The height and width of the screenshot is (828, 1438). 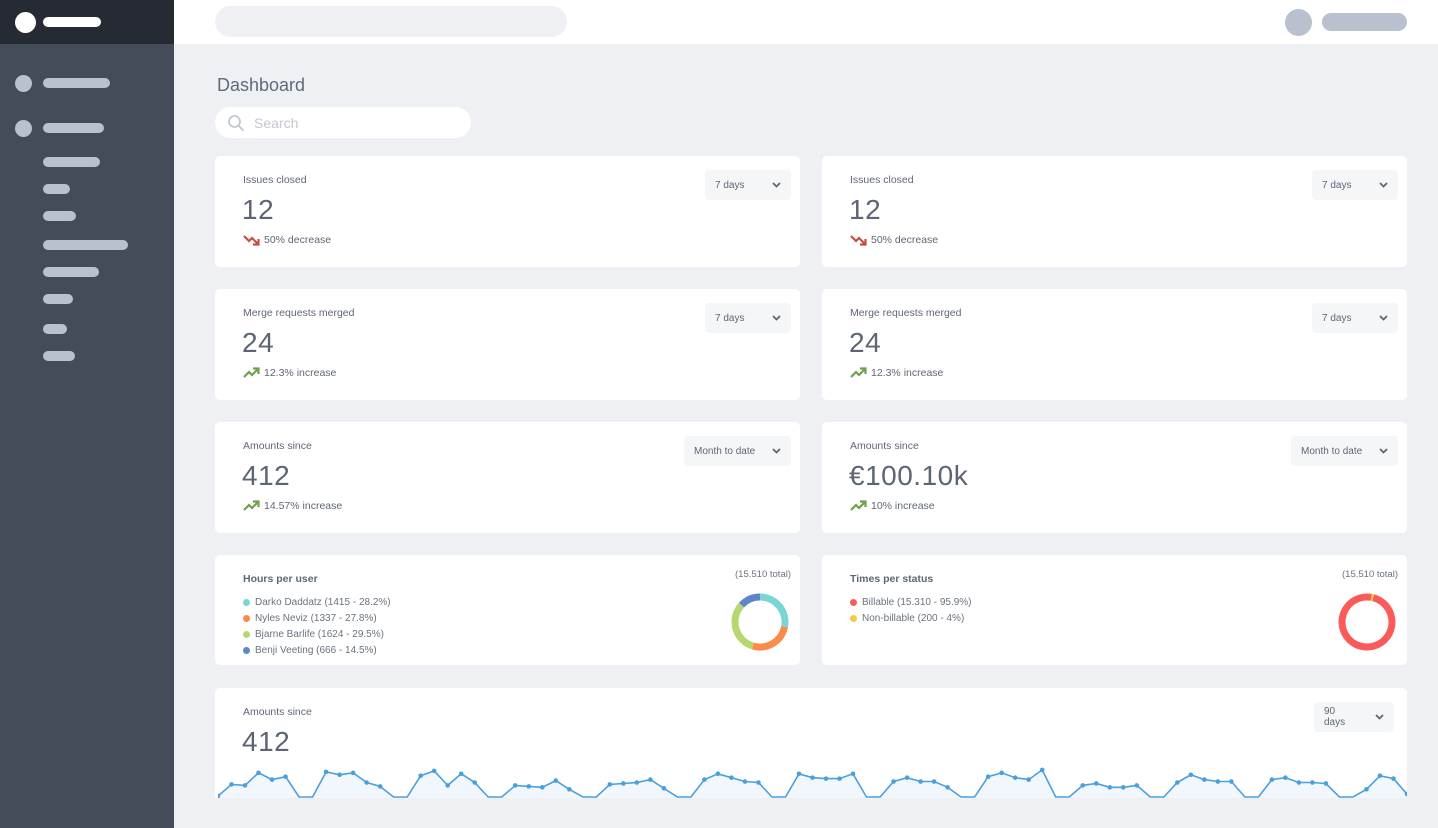 I want to click on page-bottom, so click(x=806, y=813).